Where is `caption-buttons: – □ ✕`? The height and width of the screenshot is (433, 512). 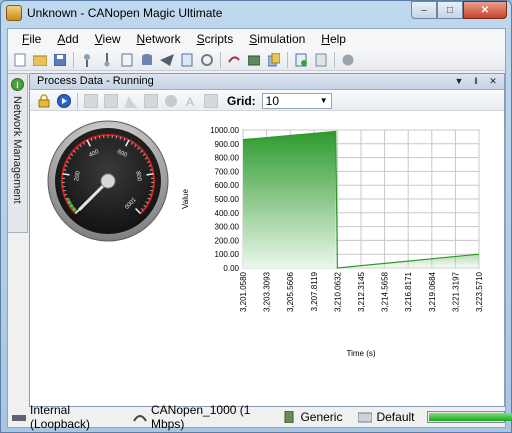
caption-buttons: – □ ✕ is located at coordinates (459, 10).